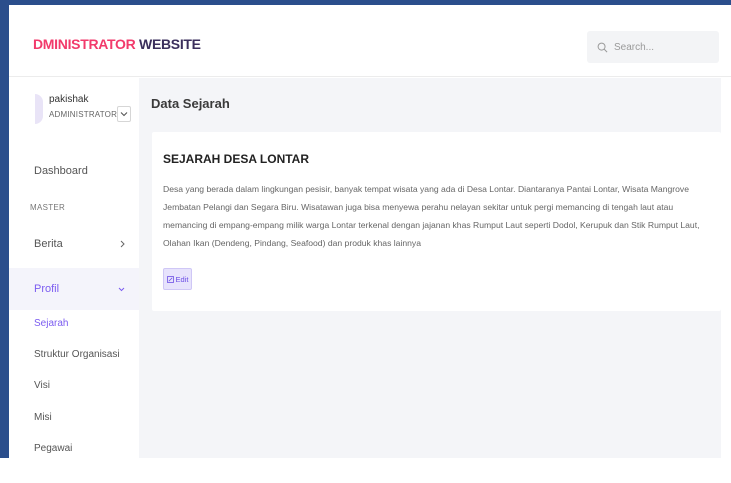  What do you see at coordinates (602, 47) in the screenshot?
I see `search-icon` at bounding box center [602, 47].